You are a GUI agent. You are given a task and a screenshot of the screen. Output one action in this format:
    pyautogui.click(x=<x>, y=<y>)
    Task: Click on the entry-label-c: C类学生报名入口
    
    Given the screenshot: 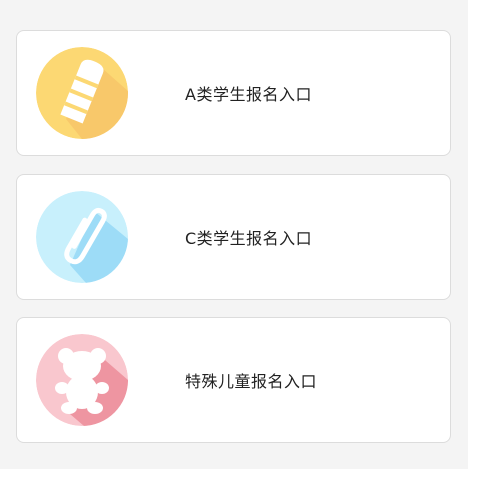 What is the action you would take?
    pyautogui.click(x=249, y=238)
    